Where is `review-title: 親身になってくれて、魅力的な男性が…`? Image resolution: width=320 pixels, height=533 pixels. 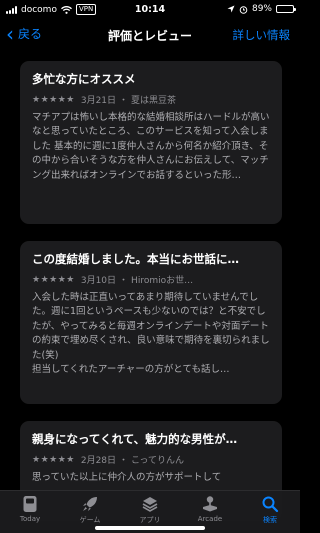 review-title: 親身になってくれて、魅力的な男性が… is located at coordinates (135, 439).